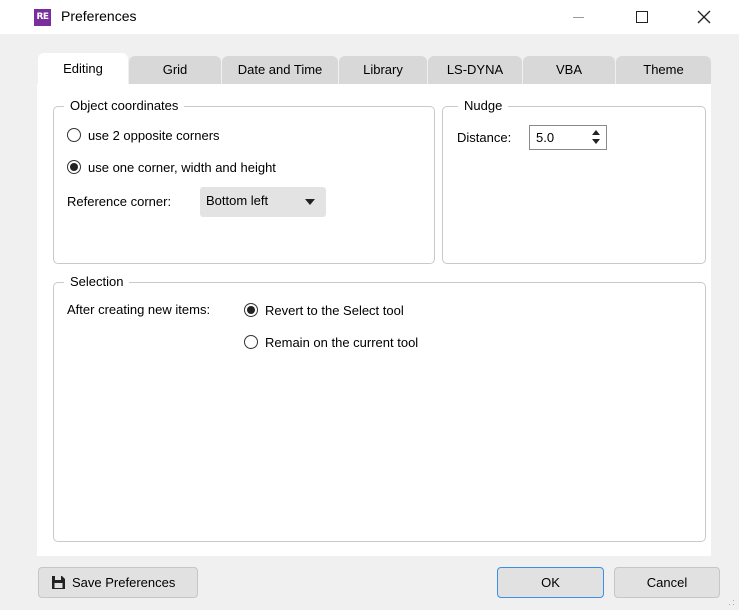  I want to click on radio-label: Remain on the current tool, so click(342, 342).